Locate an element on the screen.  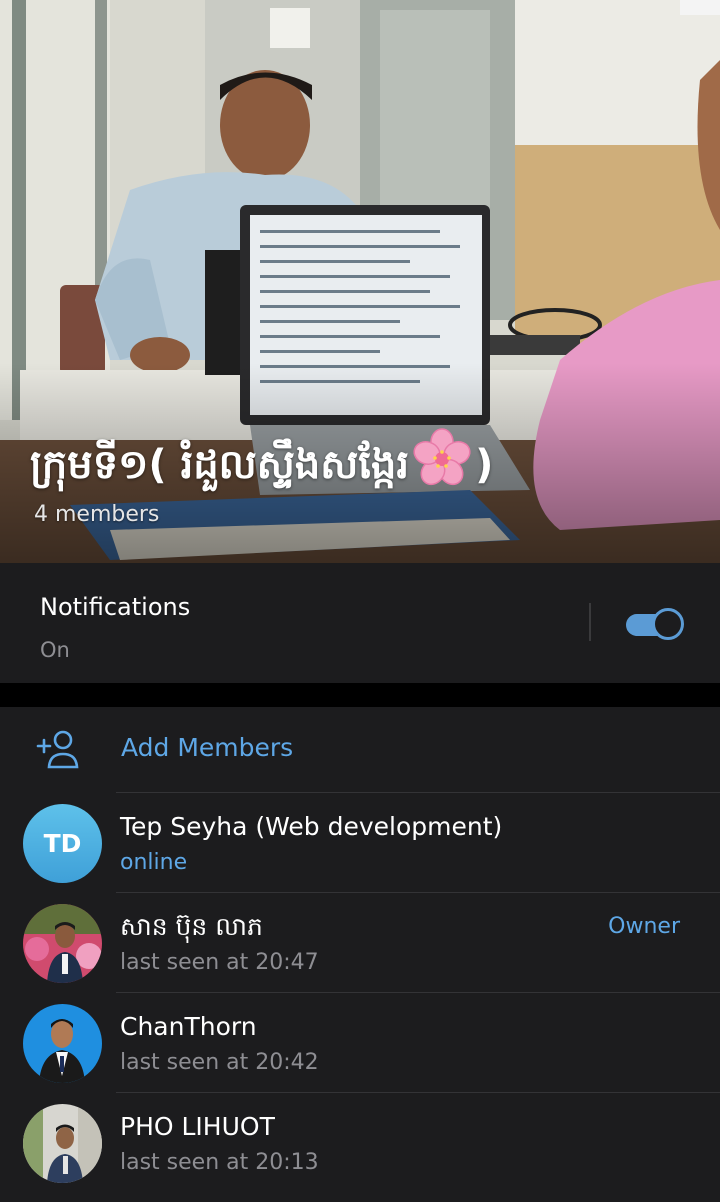
member-status: last seen at 20:47 is located at coordinates (219, 962).